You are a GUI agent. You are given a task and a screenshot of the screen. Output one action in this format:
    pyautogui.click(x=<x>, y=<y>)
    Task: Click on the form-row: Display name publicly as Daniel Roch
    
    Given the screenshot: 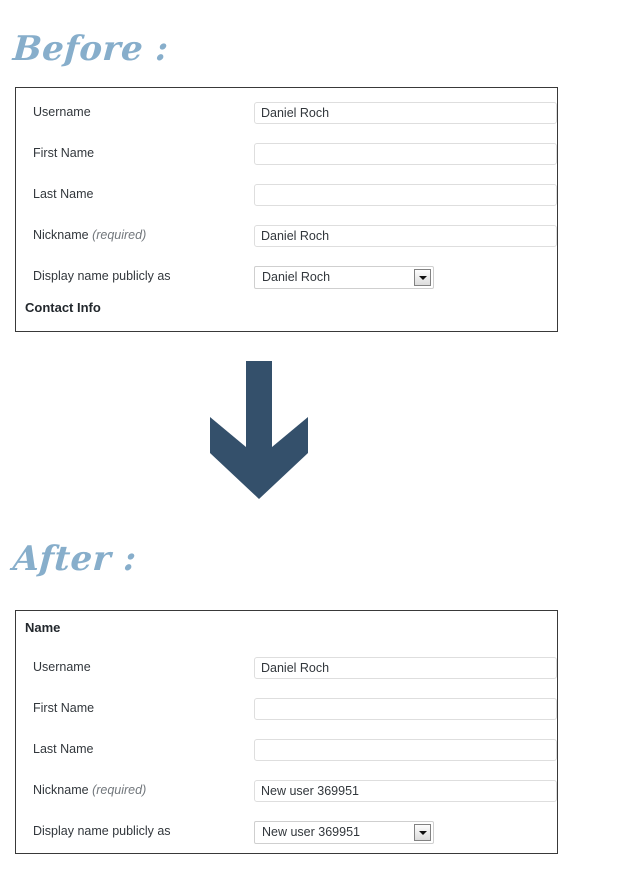 What is the action you would take?
    pyautogui.click(x=286, y=278)
    